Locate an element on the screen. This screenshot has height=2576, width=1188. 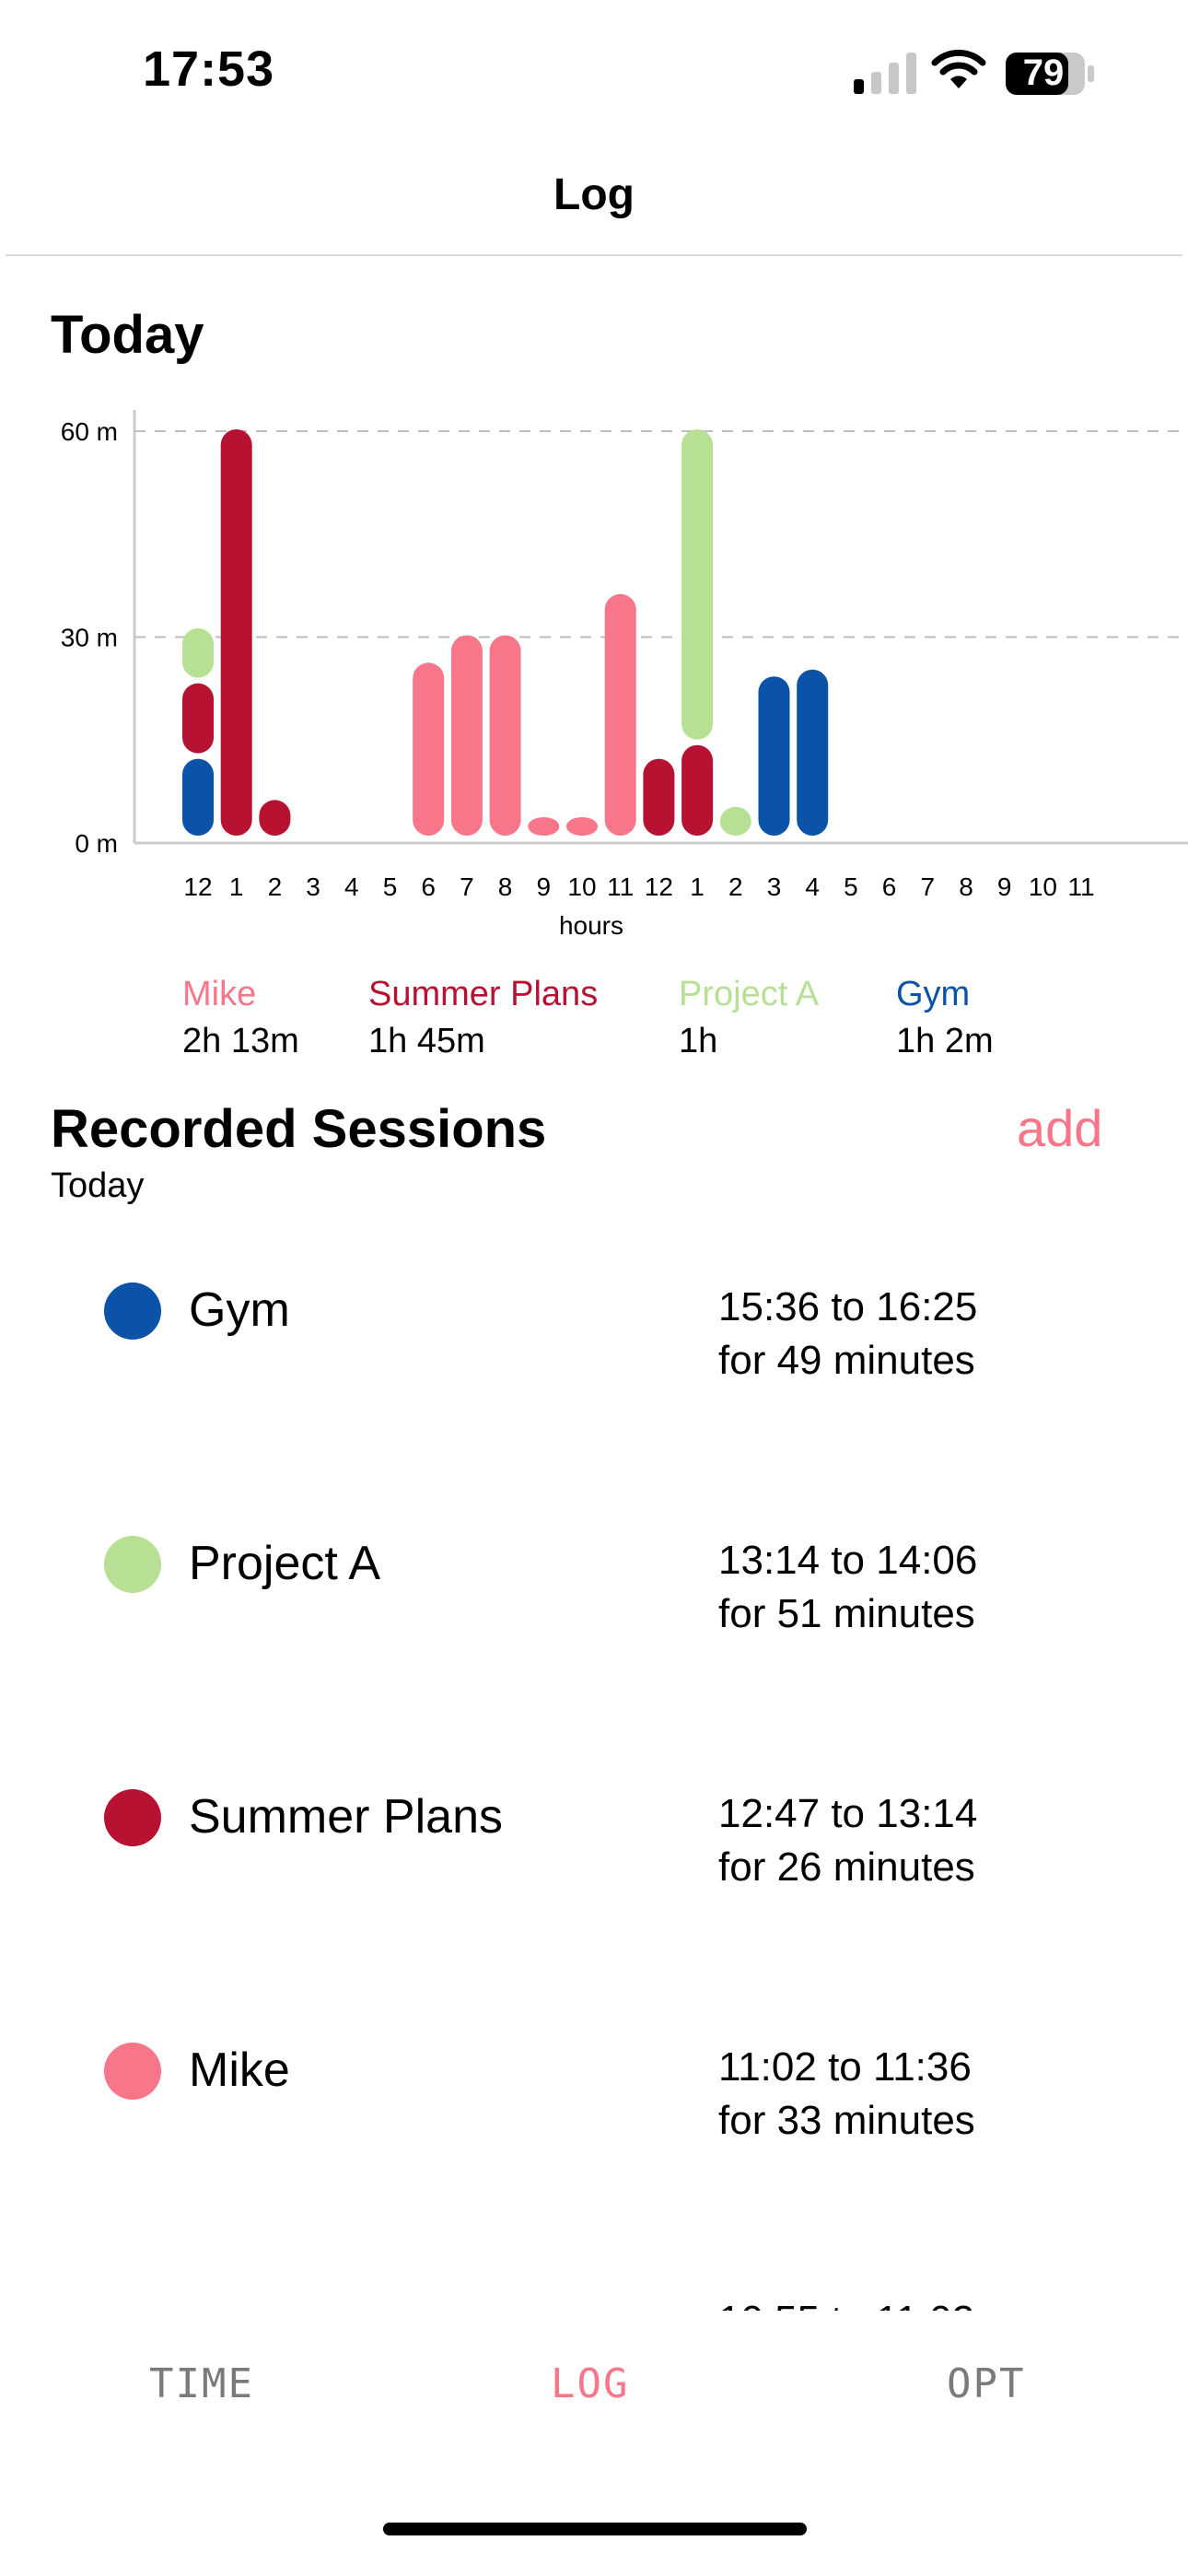
legend-name: Summer Plans is located at coordinates (483, 994).